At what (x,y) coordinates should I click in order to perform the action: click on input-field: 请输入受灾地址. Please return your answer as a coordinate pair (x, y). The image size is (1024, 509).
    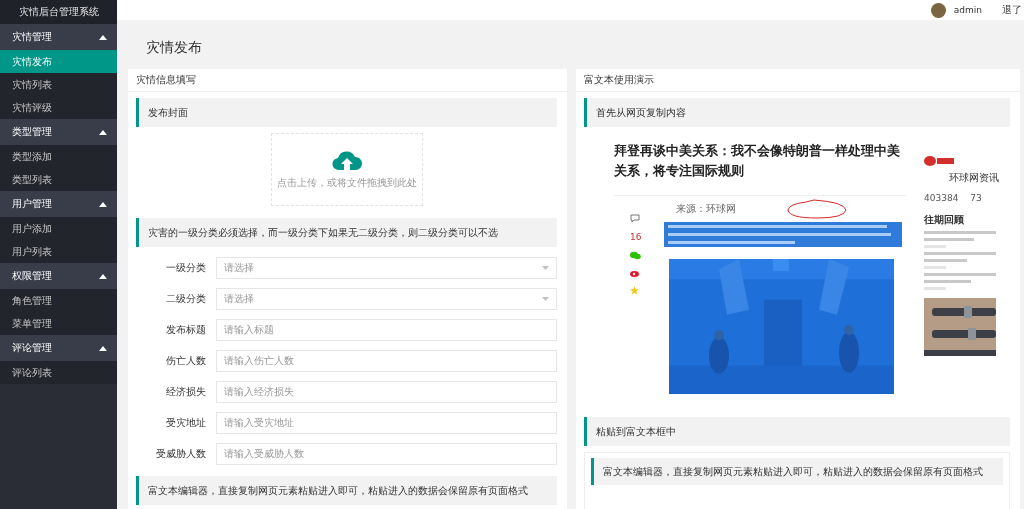
    Looking at the image, I should click on (386, 422).